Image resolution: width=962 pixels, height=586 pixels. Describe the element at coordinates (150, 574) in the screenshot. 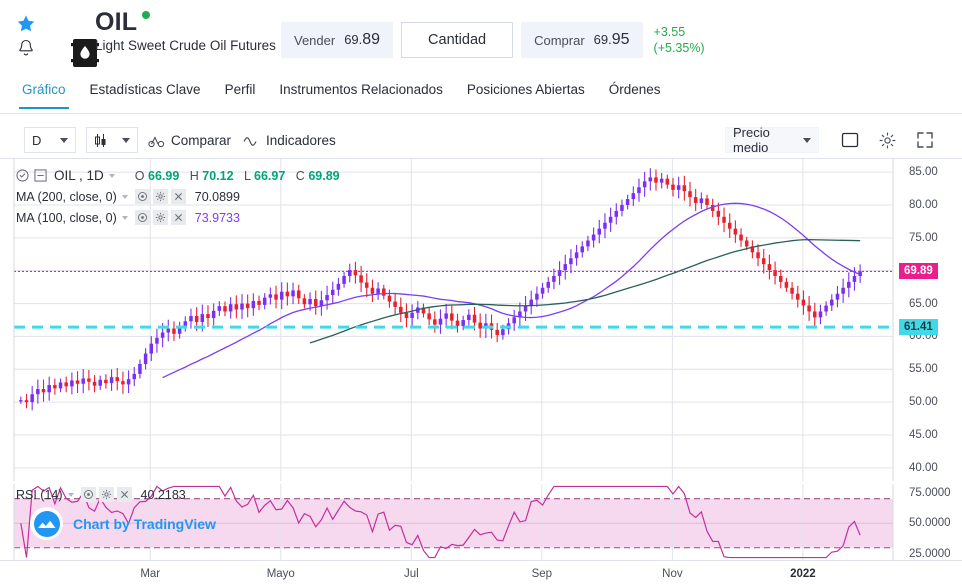

I see `time-tick: Mar` at that location.